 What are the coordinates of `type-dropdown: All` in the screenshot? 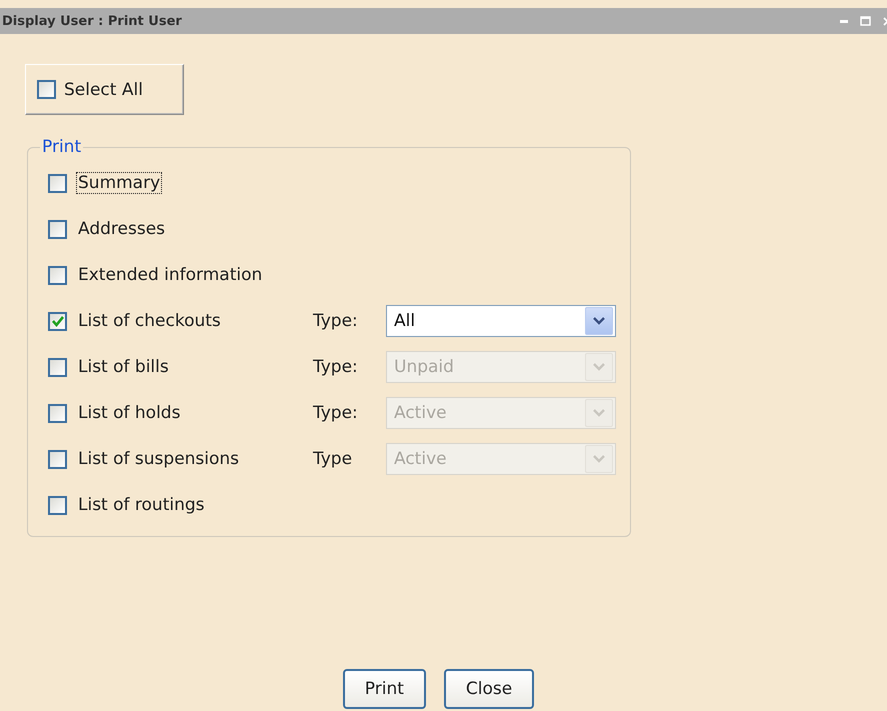 It's located at (501, 321).